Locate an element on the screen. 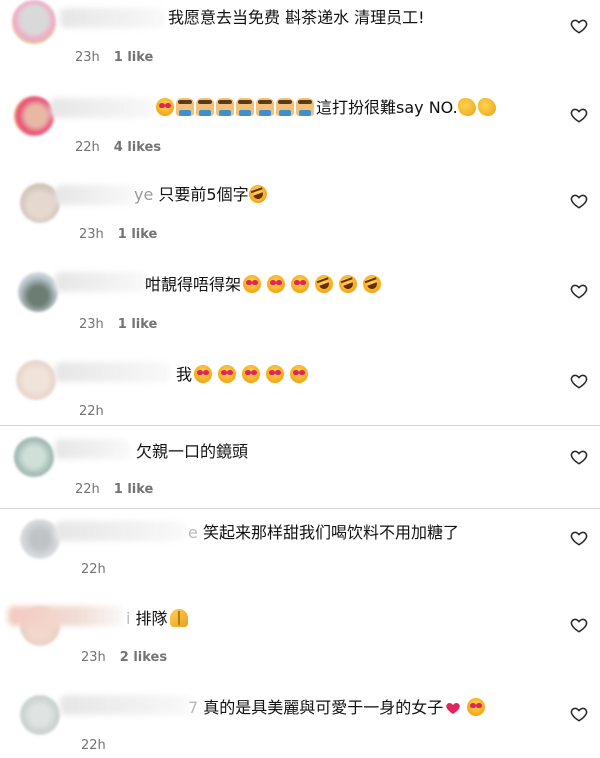  username-tail: ye is located at coordinates (143, 194).